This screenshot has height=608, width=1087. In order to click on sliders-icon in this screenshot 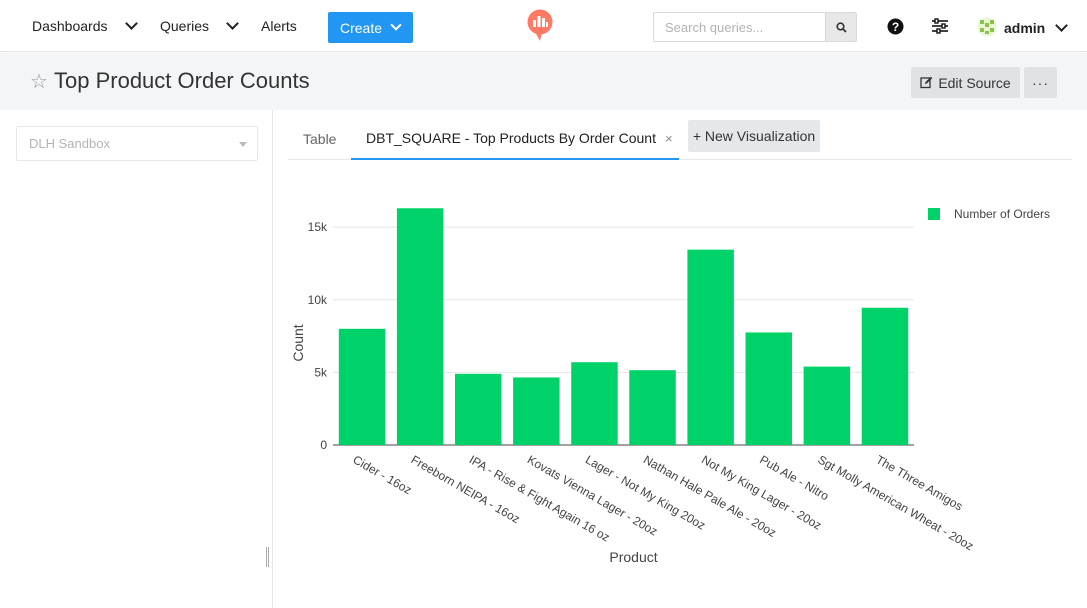, I will do `click(940, 26)`.